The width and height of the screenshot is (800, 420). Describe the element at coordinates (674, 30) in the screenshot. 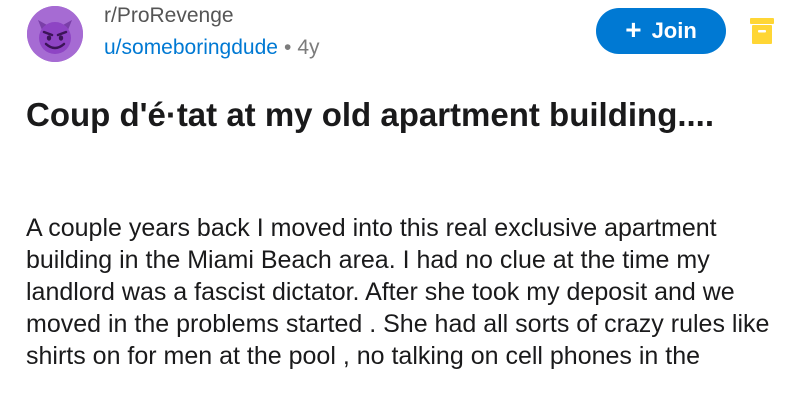

I see `join-label: Join` at that location.